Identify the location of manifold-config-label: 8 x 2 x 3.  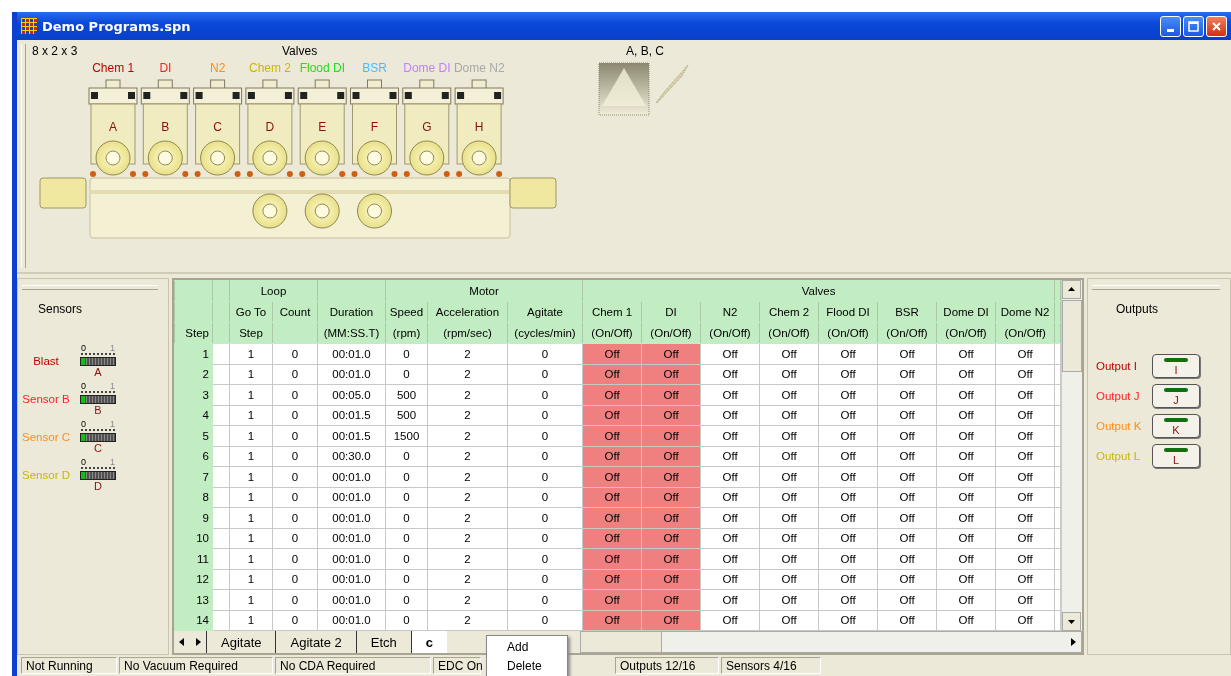
(55, 51).